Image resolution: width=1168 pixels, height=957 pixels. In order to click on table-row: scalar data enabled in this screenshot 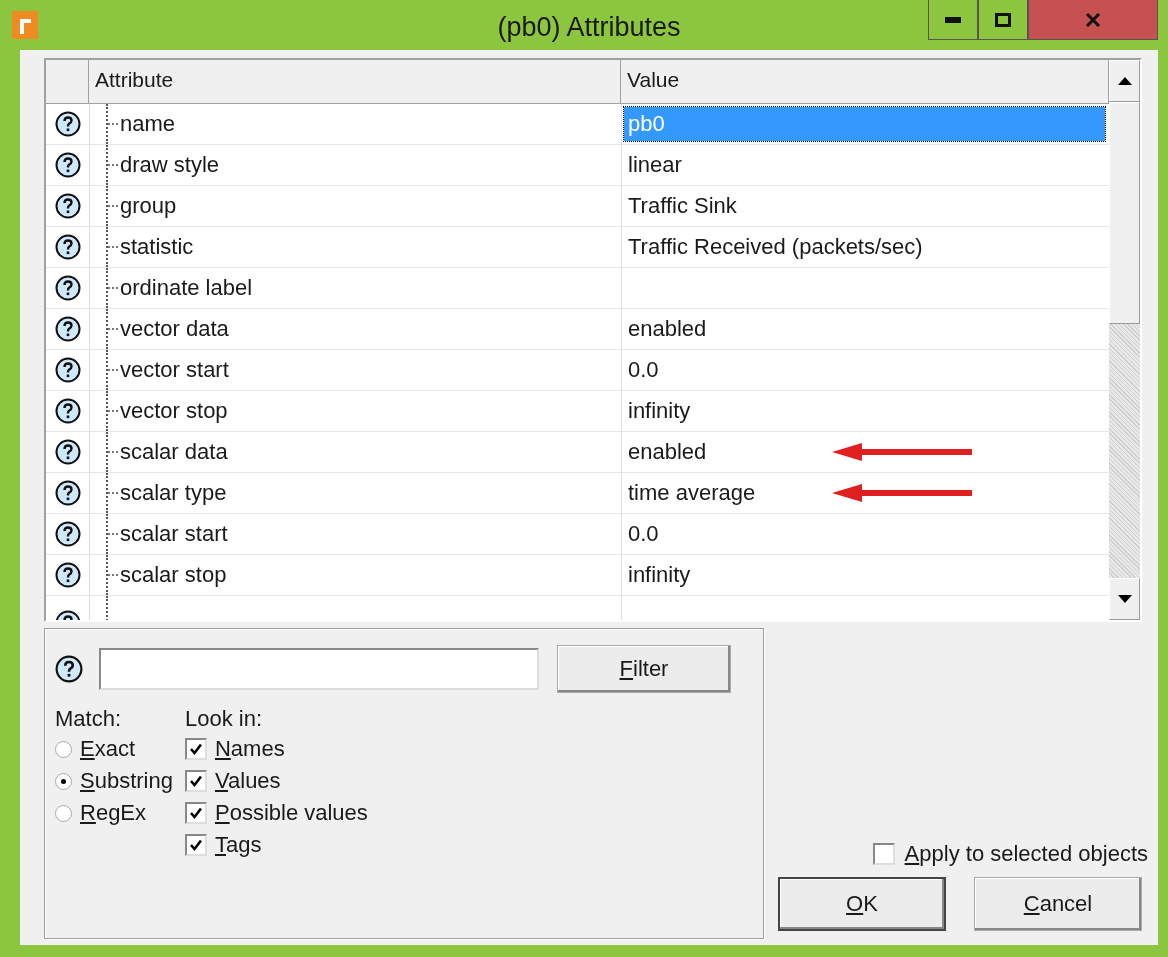, I will do `click(577, 452)`.